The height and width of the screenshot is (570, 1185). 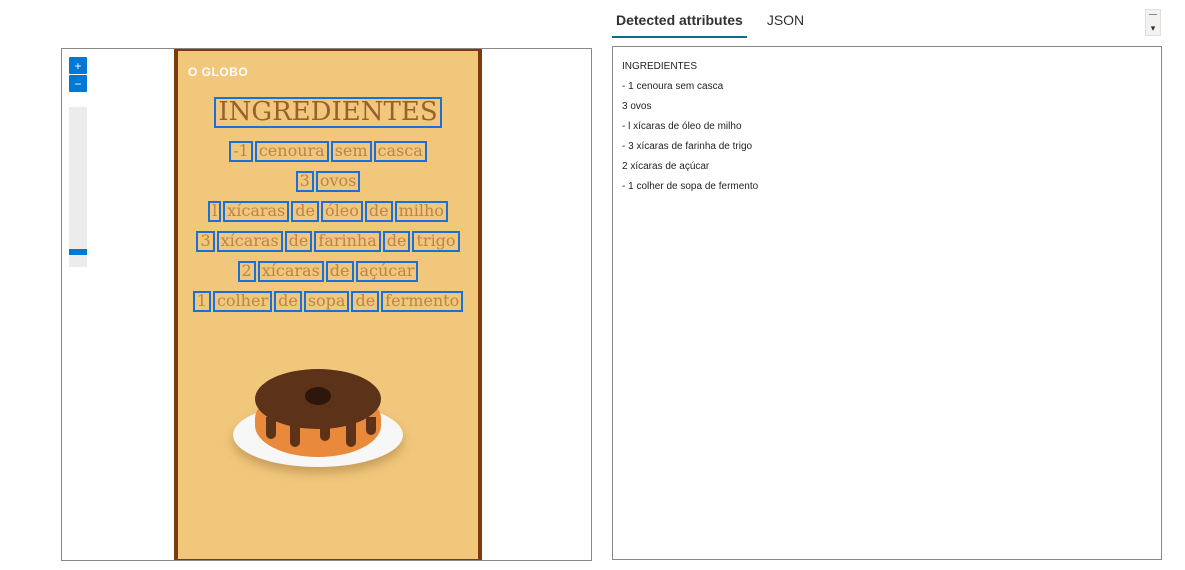 What do you see at coordinates (1153, 28) in the screenshot?
I see `chevron-down-icon: ▾` at bounding box center [1153, 28].